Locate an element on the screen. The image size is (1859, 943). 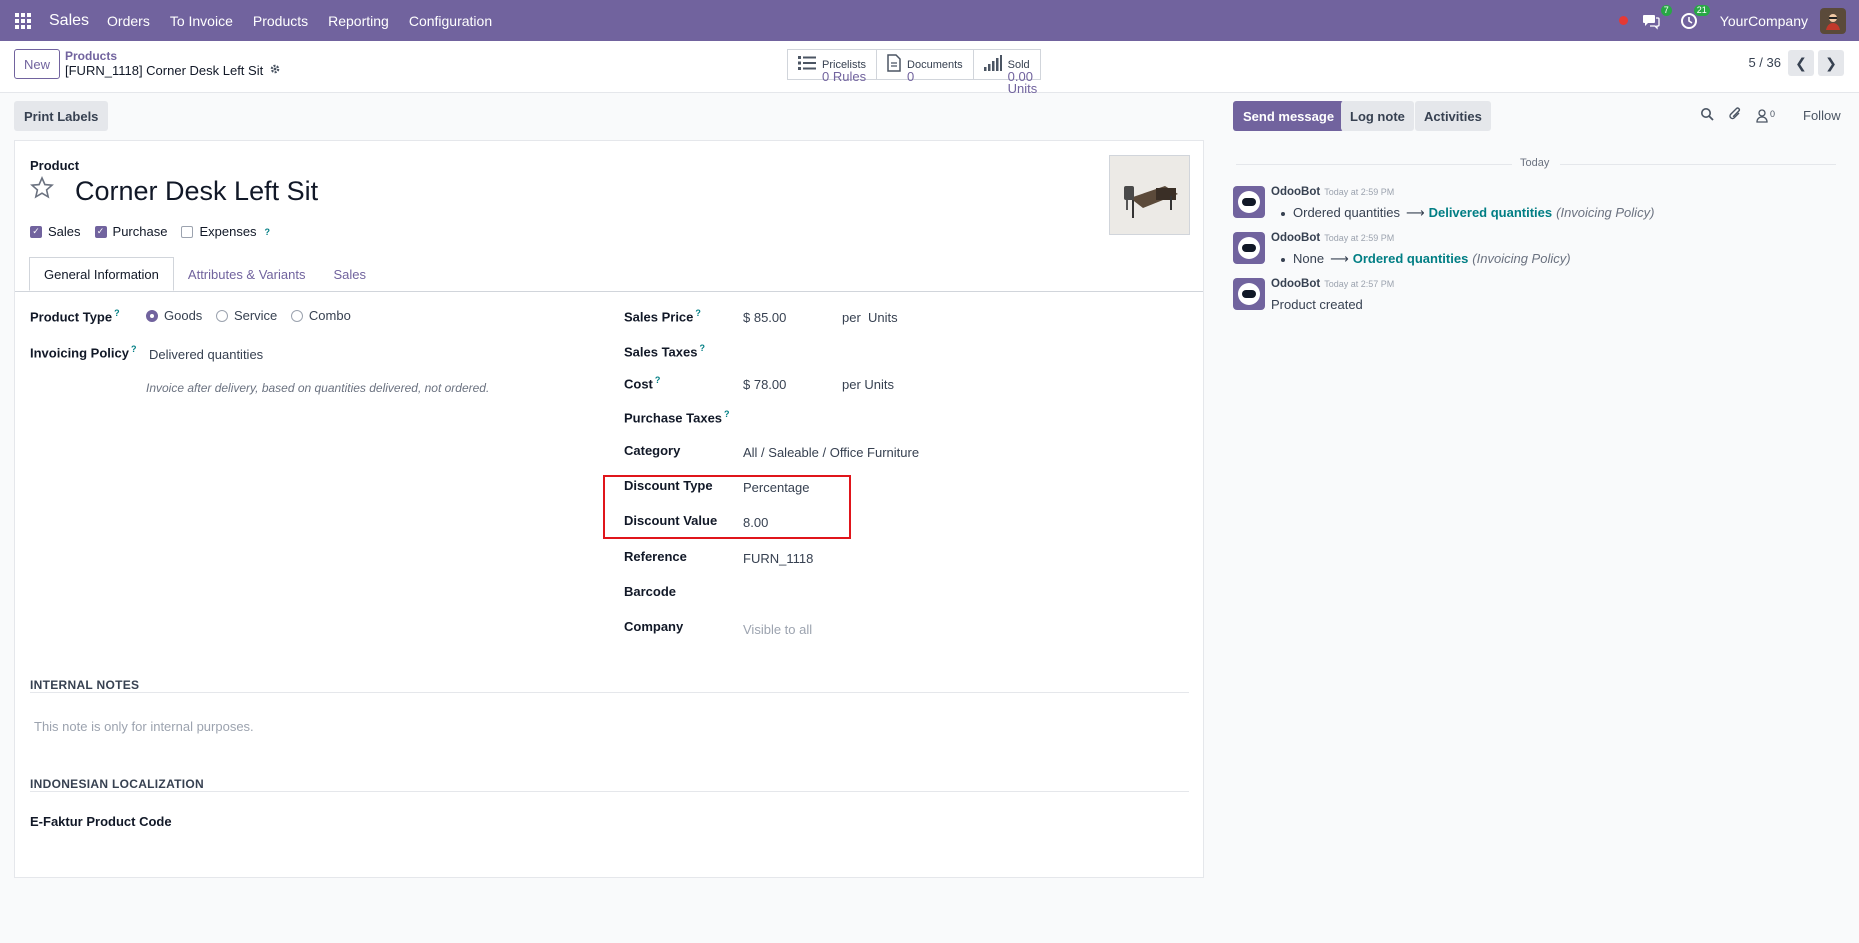
tab-attributes-variants: Attributes & Variants is located at coordinates (247, 274).